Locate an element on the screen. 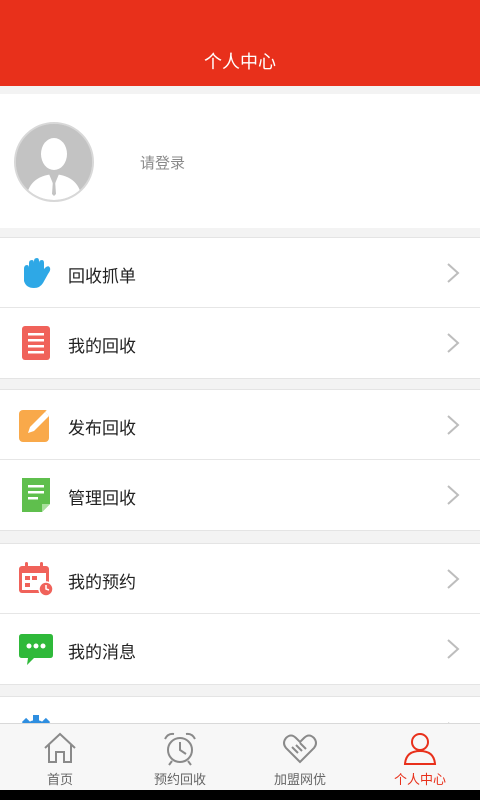 The height and width of the screenshot is (800, 480). tab-home: 首页 is located at coordinates (60, 757).